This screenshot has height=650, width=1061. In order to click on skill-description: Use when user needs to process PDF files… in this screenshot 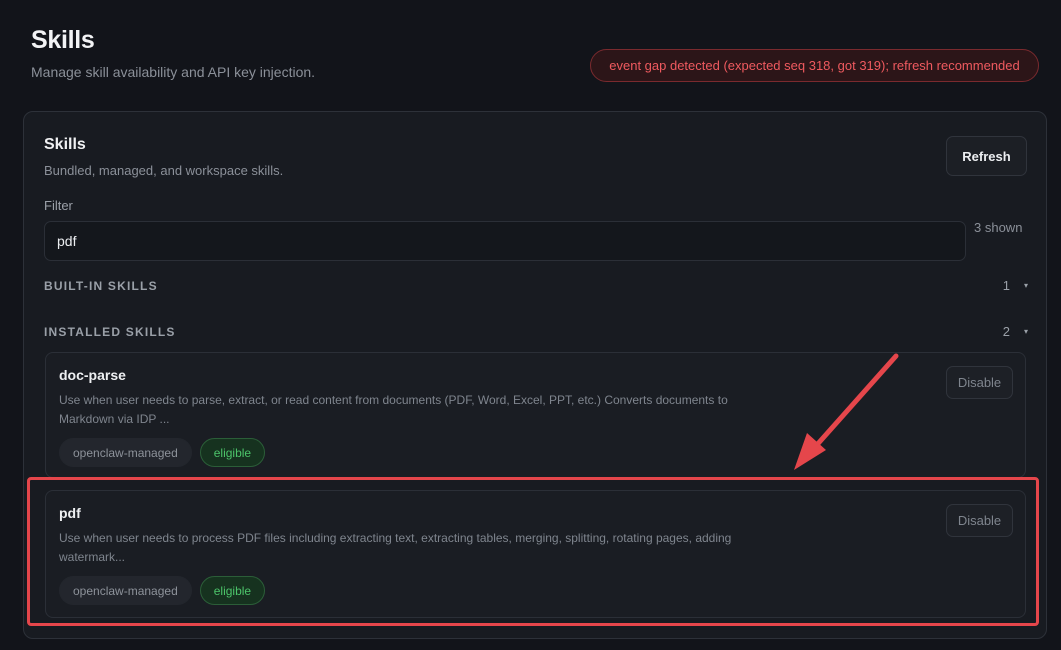, I will do `click(395, 547)`.